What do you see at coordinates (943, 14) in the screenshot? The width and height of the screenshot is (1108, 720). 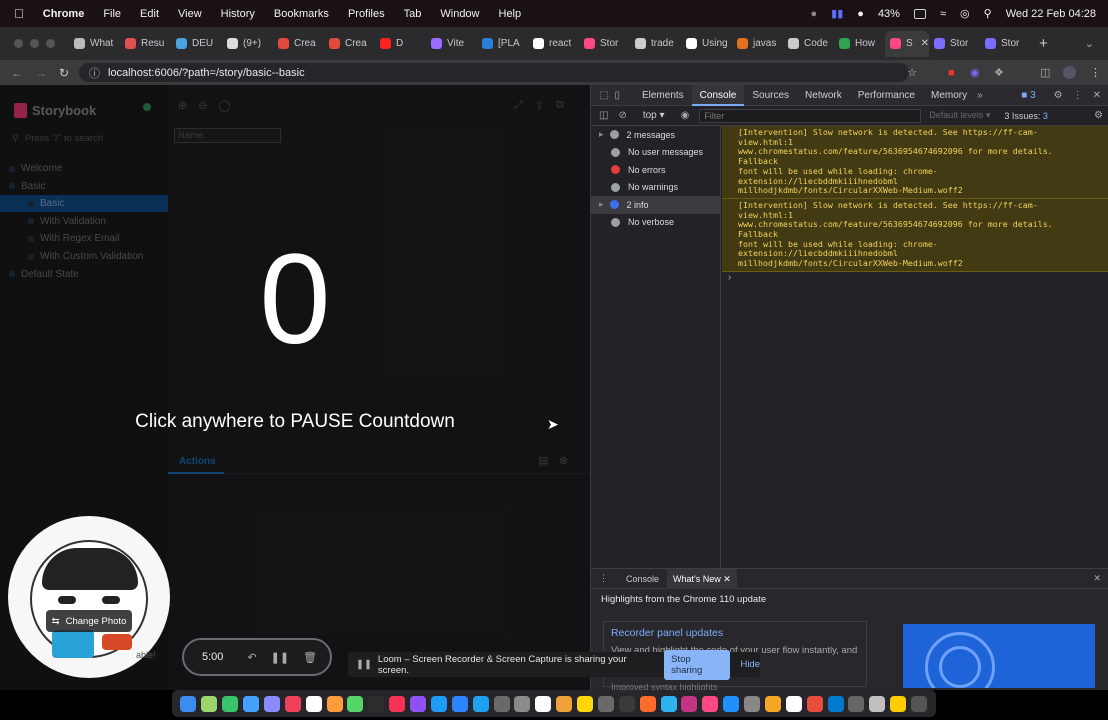 I see `wifi-icon: ≈` at bounding box center [943, 14].